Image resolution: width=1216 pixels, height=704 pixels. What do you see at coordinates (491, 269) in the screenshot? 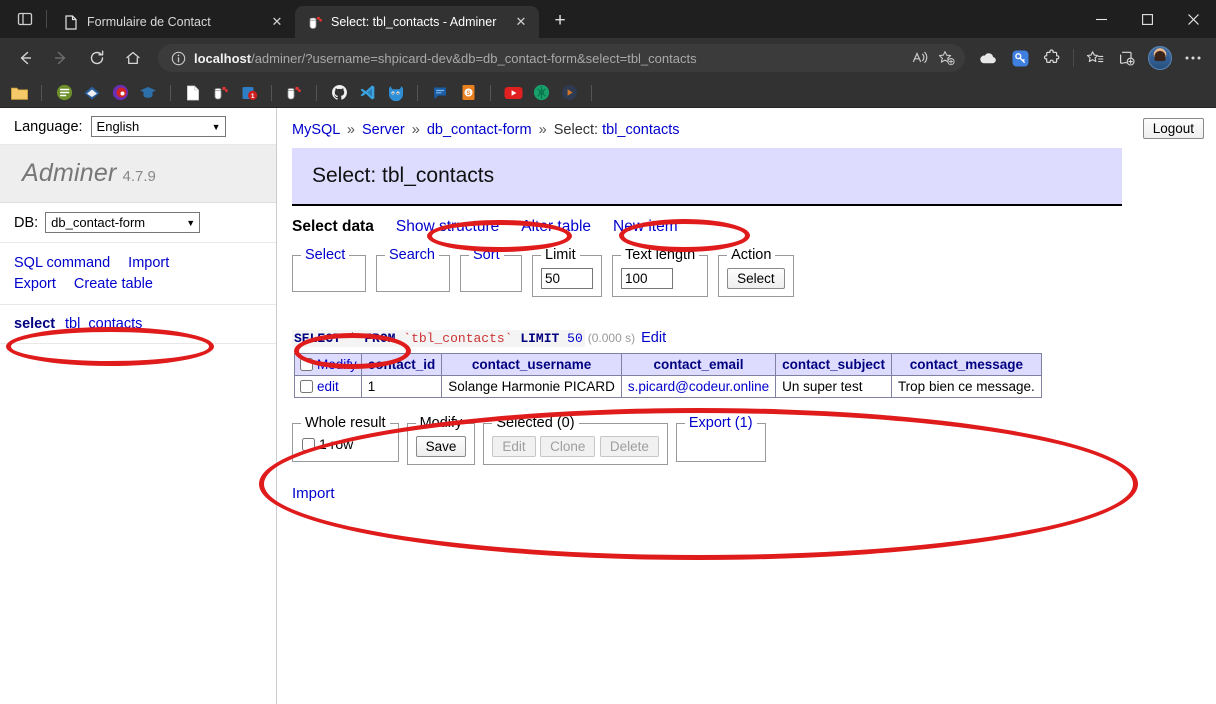
I see `sort-fieldset: Sort` at bounding box center [491, 269].